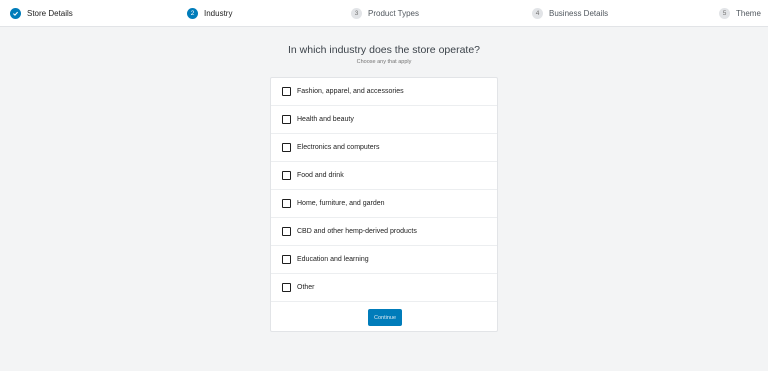 The width and height of the screenshot is (768, 371). Describe the element at coordinates (50, 13) in the screenshot. I see `step-label: Store Details` at that location.